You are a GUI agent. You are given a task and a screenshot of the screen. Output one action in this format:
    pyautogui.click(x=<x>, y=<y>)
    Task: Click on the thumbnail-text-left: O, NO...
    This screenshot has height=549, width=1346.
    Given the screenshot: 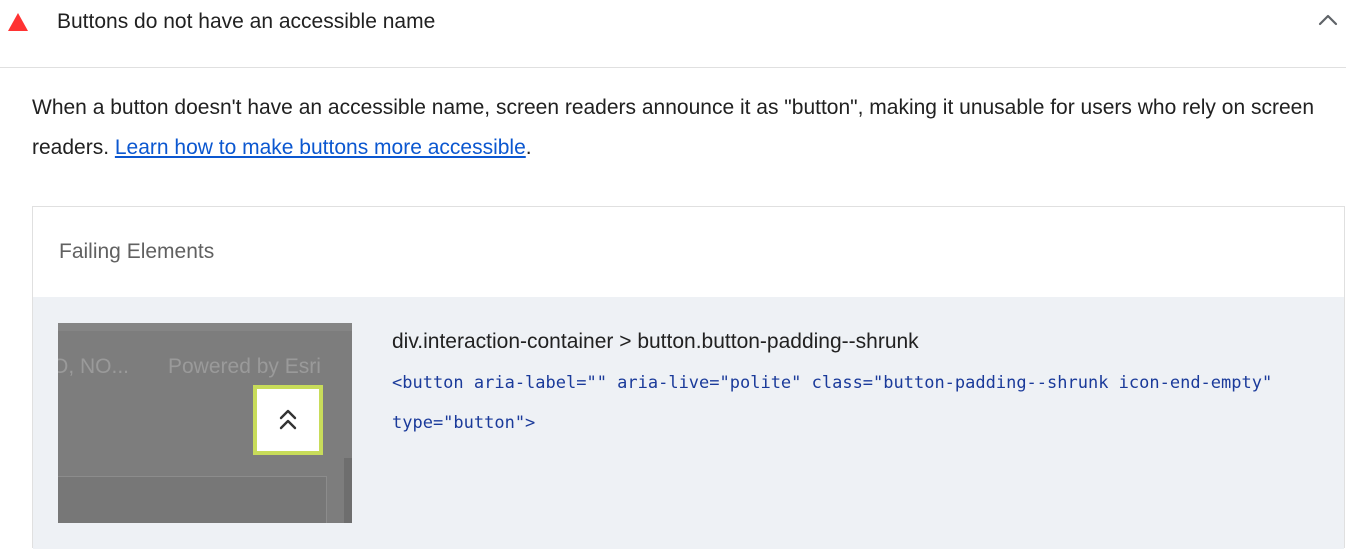 What is the action you would take?
    pyautogui.click(x=94, y=366)
    